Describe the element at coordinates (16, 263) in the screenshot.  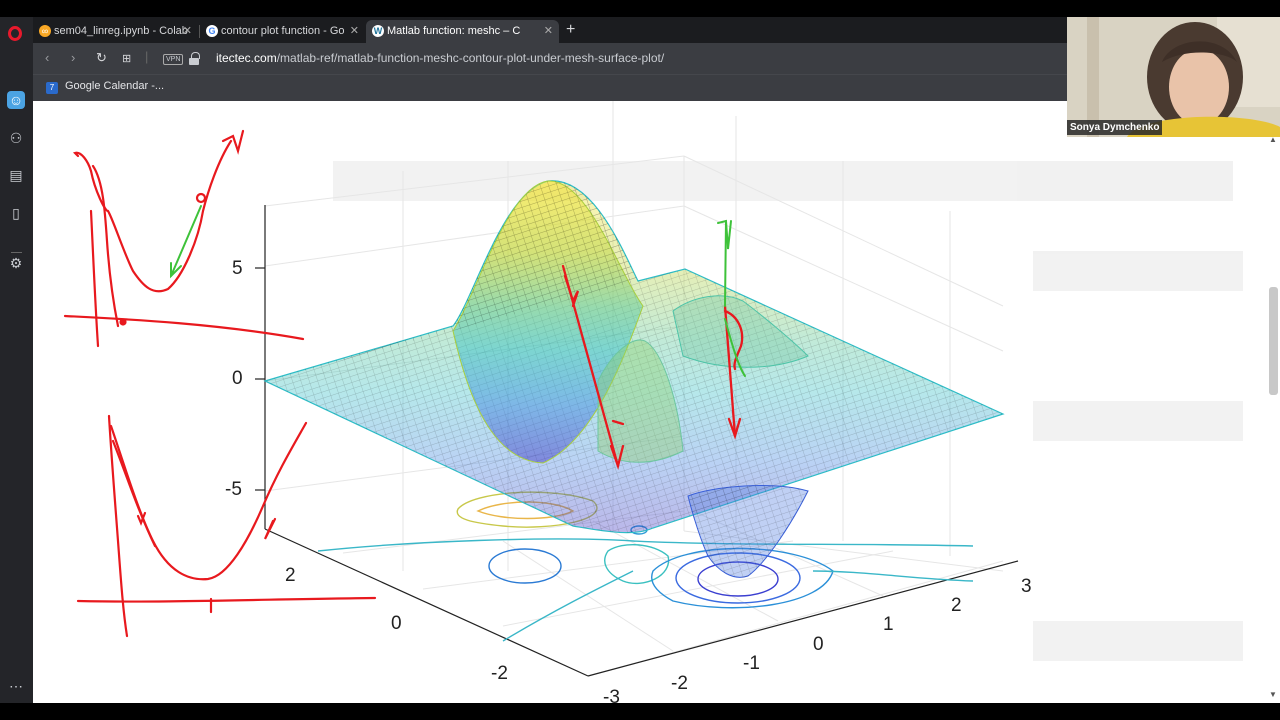
I see `settings-gear-icon: ⚙` at that location.